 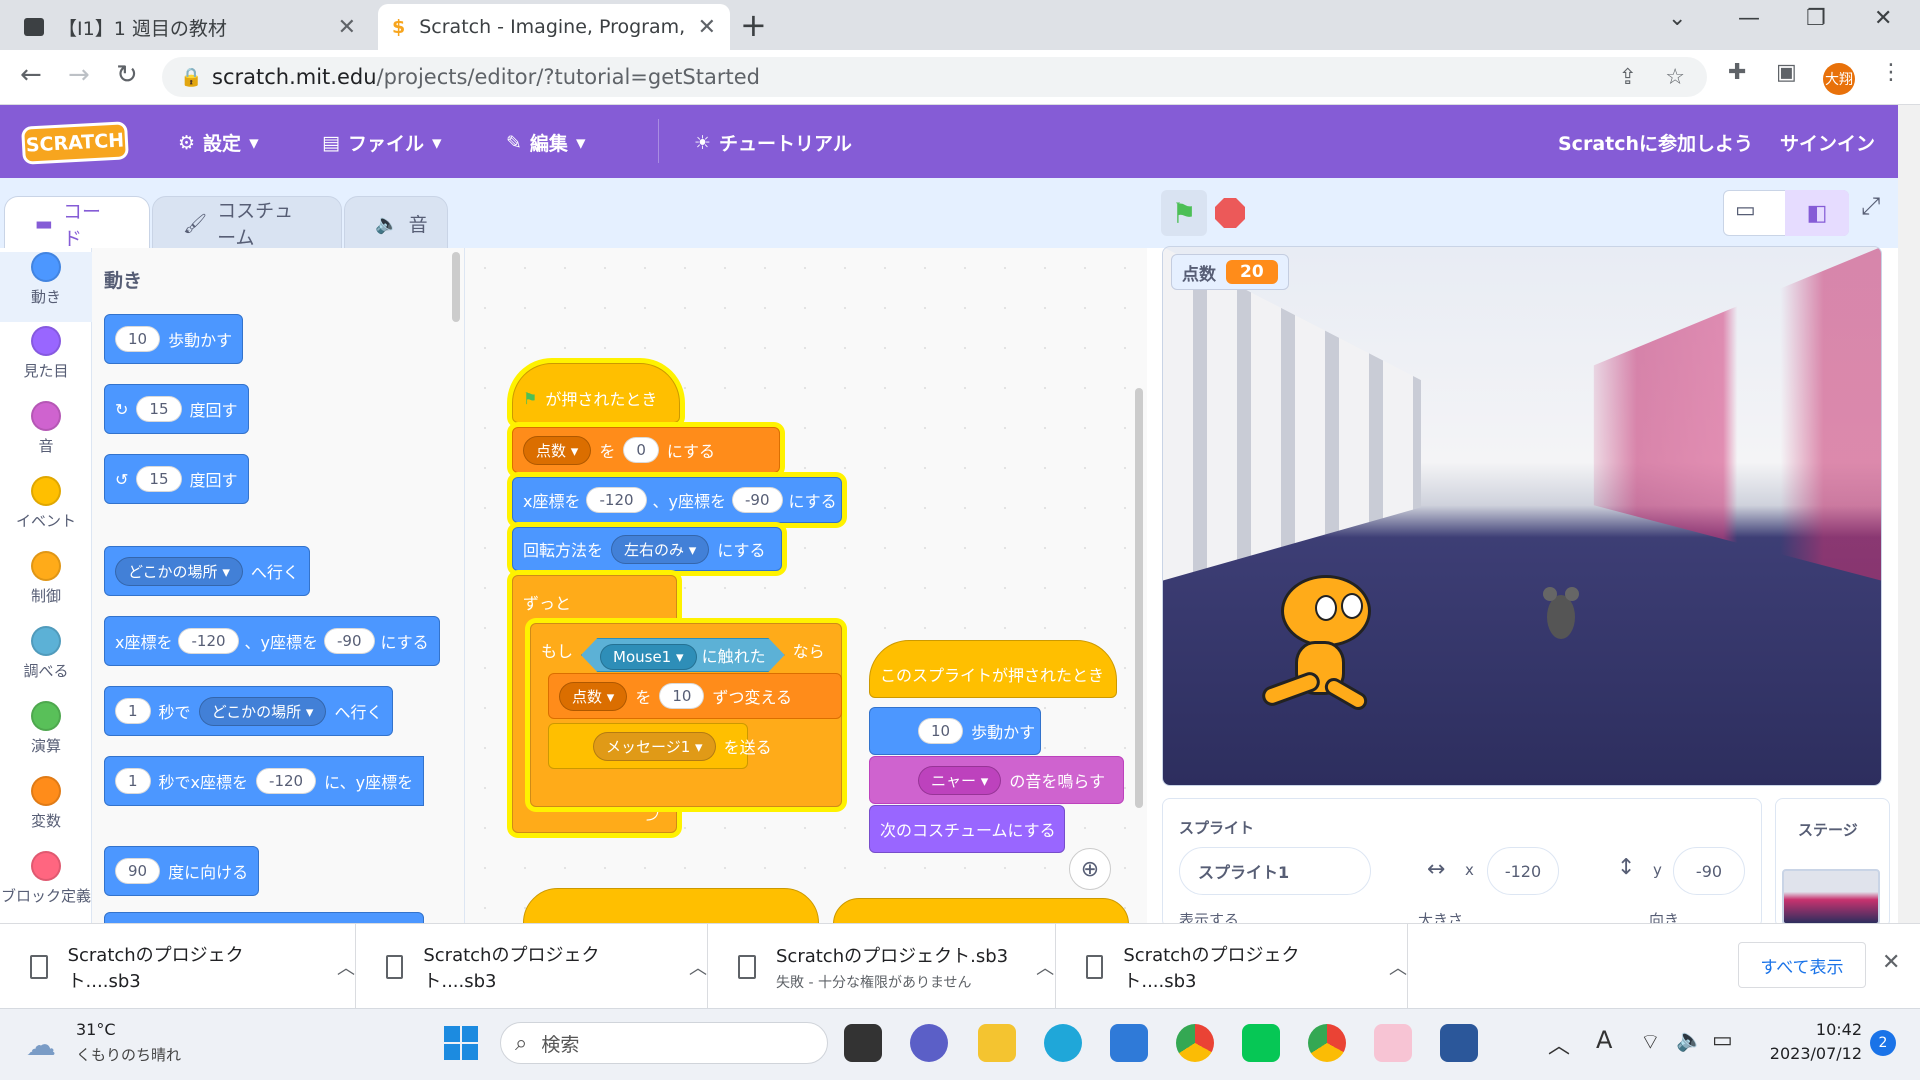 I want to click on ime-indicator: A, so click(x=1604, y=1040).